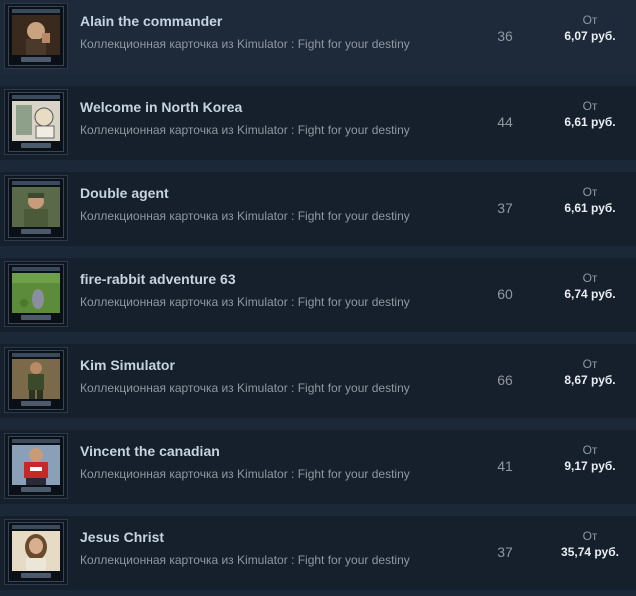  What do you see at coordinates (151, 21) in the screenshot?
I see `item-name: Alain the commander` at bounding box center [151, 21].